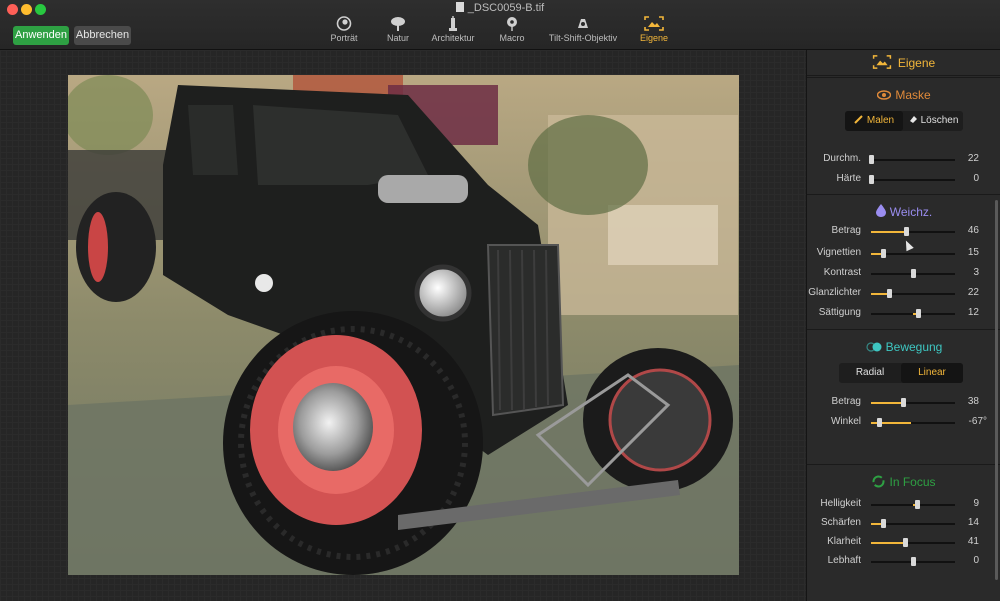 This screenshot has height=601, width=1000. What do you see at coordinates (398, 24) in the screenshot?
I see `tree-icon` at bounding box center [398, 24].